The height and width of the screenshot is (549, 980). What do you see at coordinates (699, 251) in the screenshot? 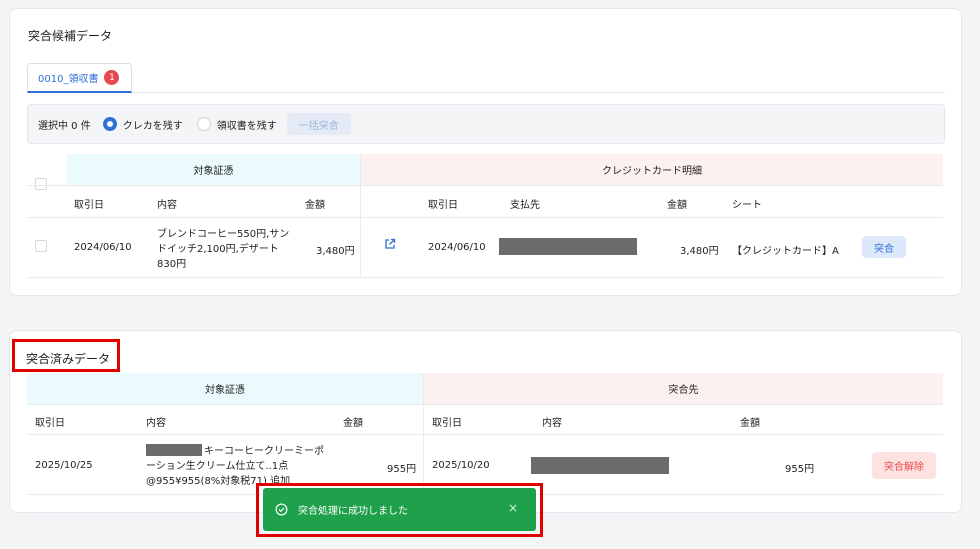
I see `row-card-amount: 3,480円` at bounding box center [699, 251].